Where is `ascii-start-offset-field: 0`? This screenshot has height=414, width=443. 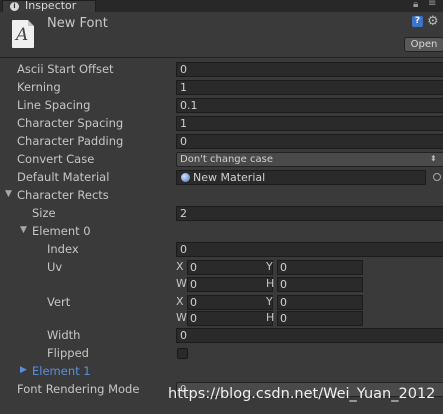 ascii-start-offset-field: 0 is located at coordinates (309, 69).